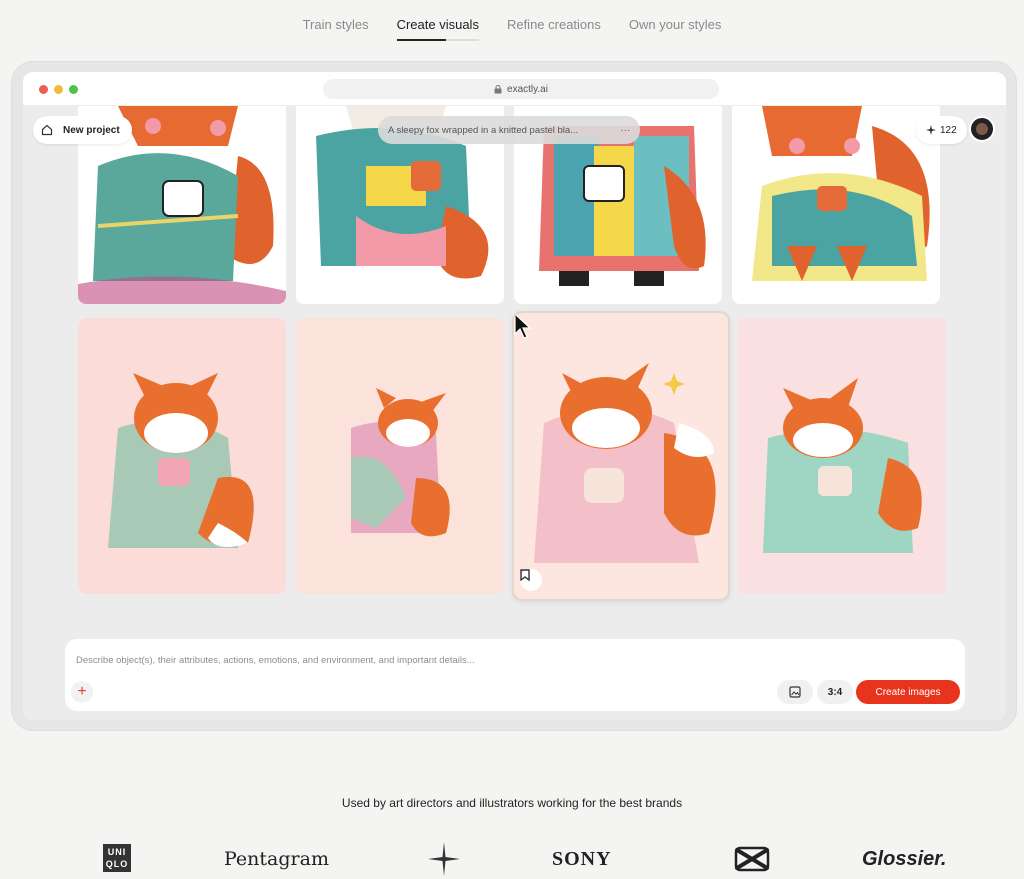 The height and width of the screenshot is (879, 1024). I want to click on close-window-dot, so click(43, 89).